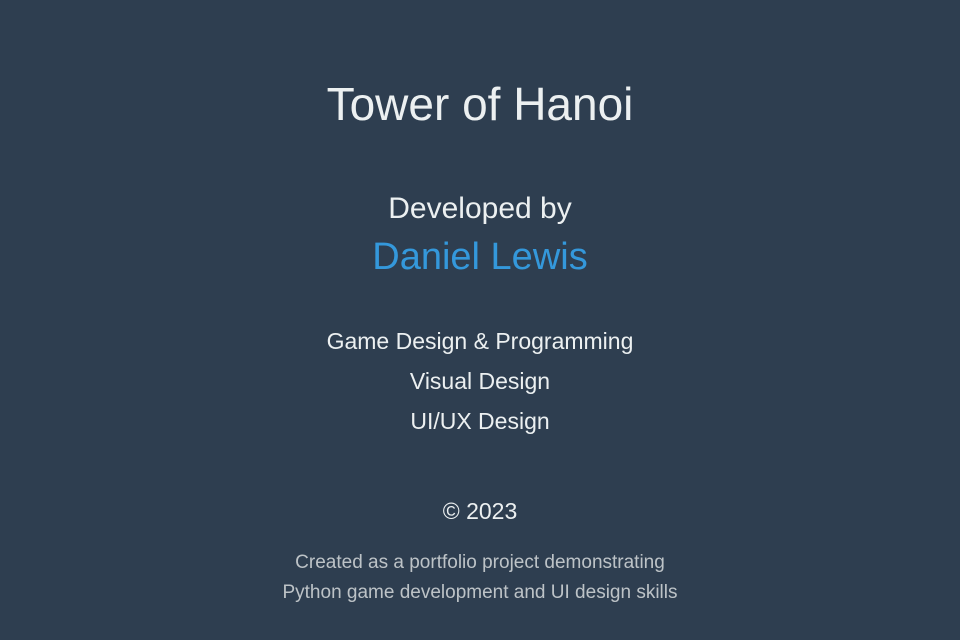  Describe the element at coordinates (480, 341) in the screenshot. I see `role-game-design-programming: Game Design & Programming` at that location.